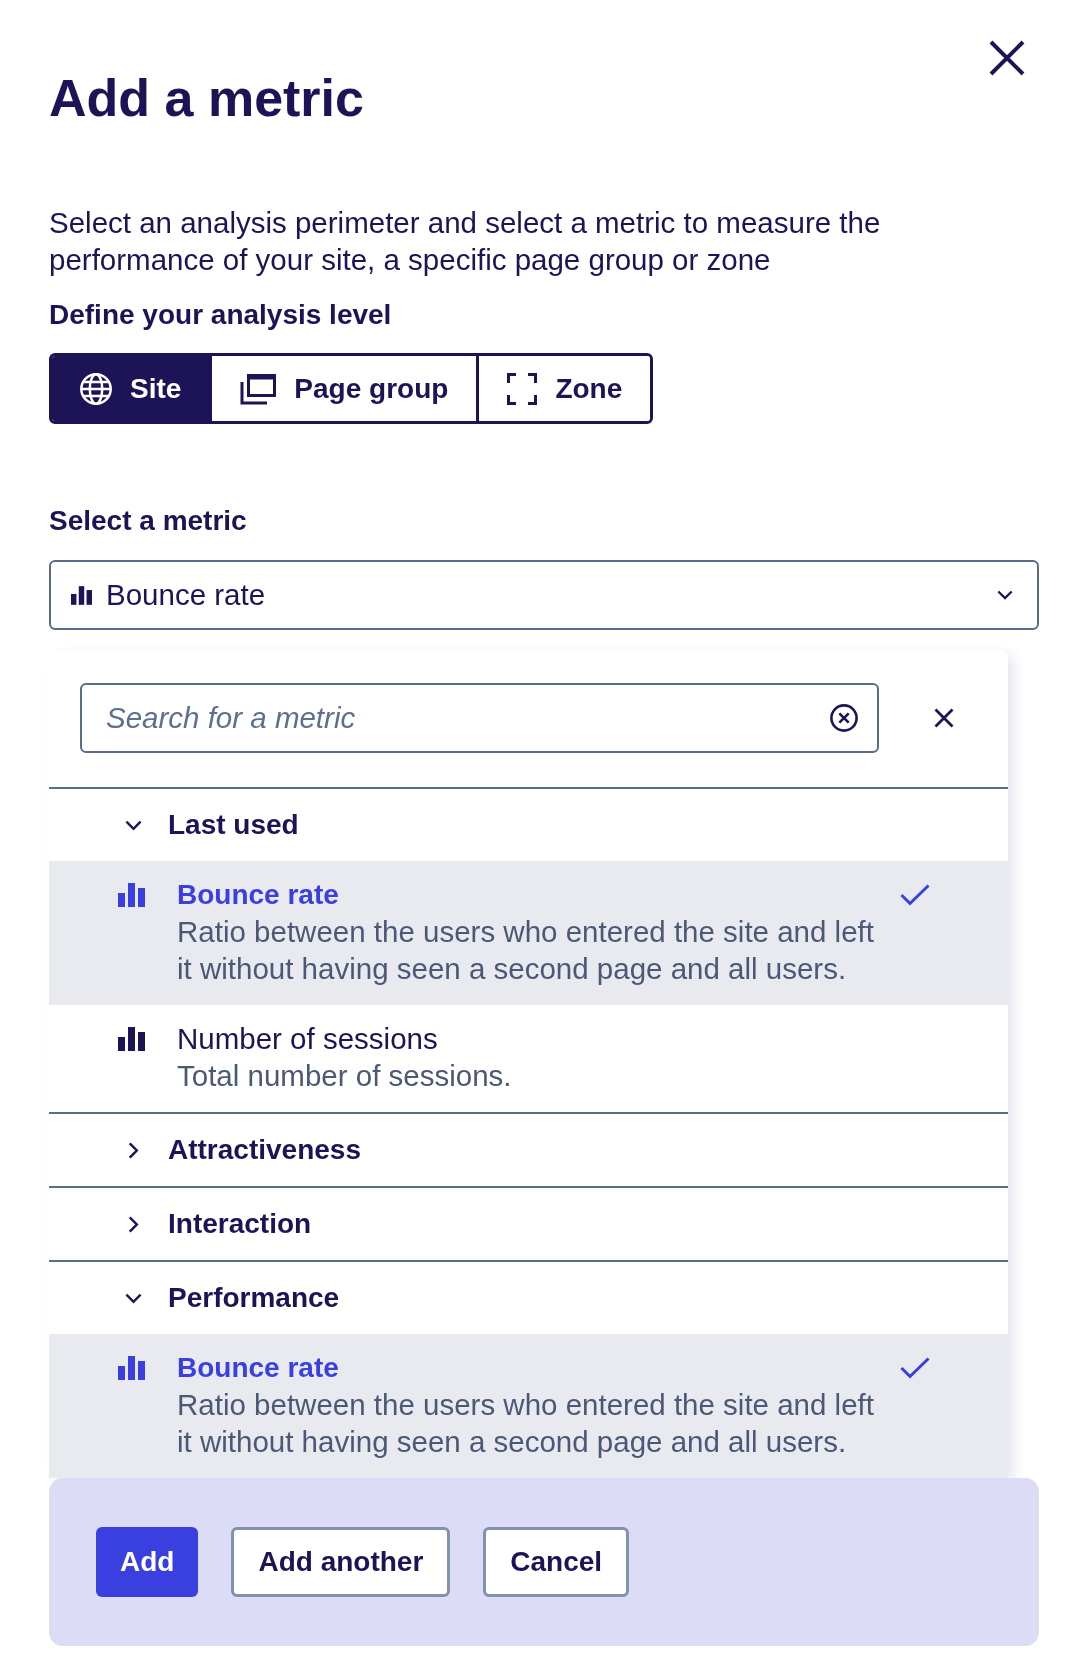  What do you see at coordinates (206, 98) in the screenshot?
I see `dialog-title: Add a metric` at bounding box center [206, 98].